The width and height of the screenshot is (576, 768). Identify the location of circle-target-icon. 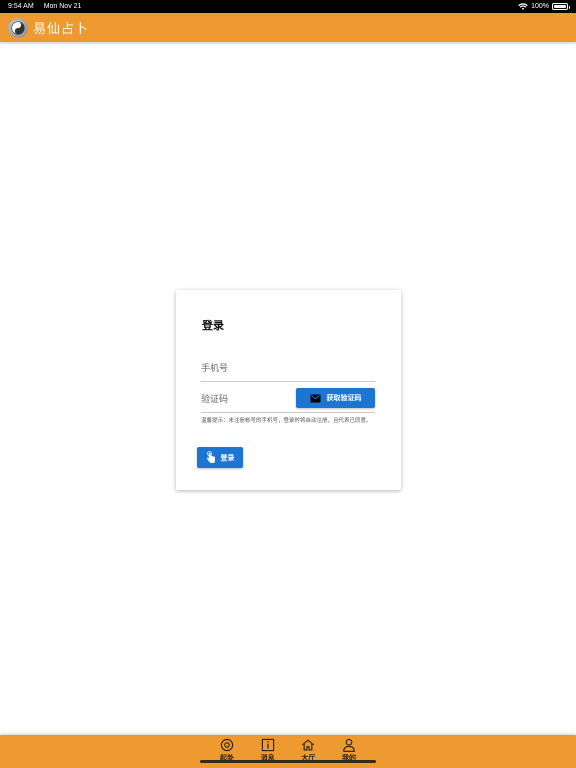
(227, 745).